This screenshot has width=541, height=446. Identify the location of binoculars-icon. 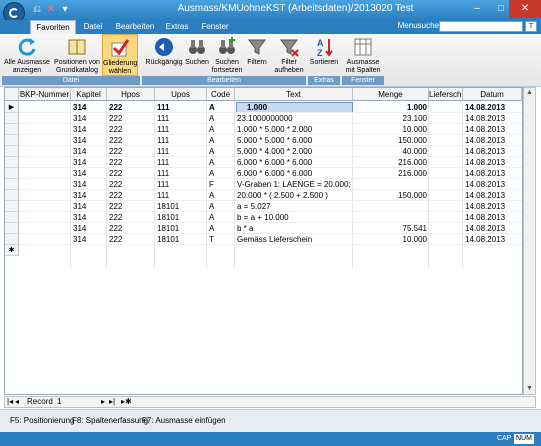
(197, 47).